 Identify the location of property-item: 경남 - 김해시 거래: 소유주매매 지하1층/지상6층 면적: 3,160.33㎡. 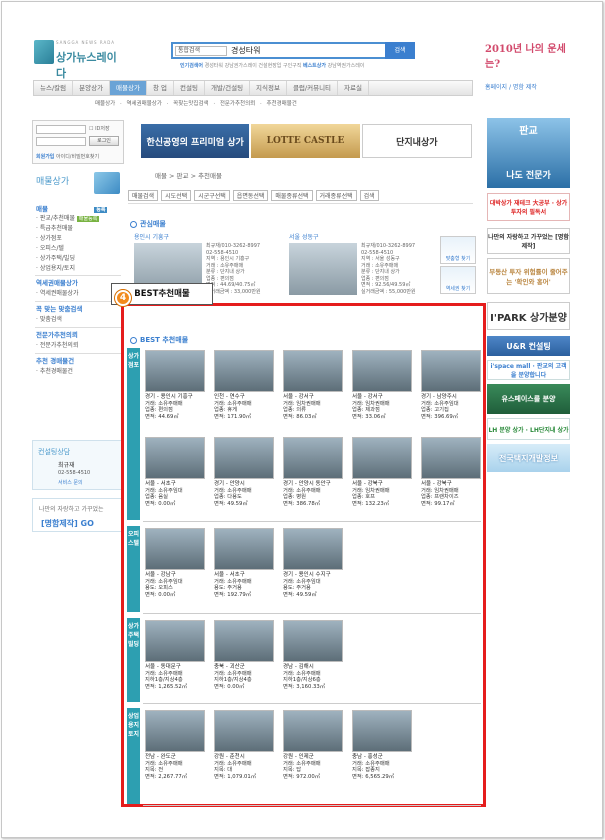
(315, 655).